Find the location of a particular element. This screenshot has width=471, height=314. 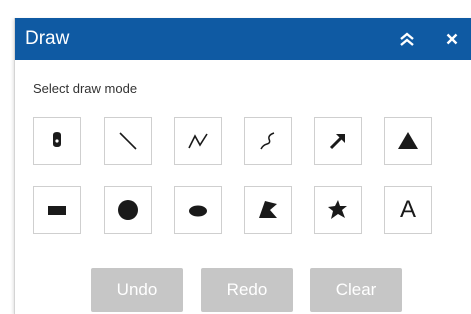

polyline-tool-button is located at coordinates (198, 141).